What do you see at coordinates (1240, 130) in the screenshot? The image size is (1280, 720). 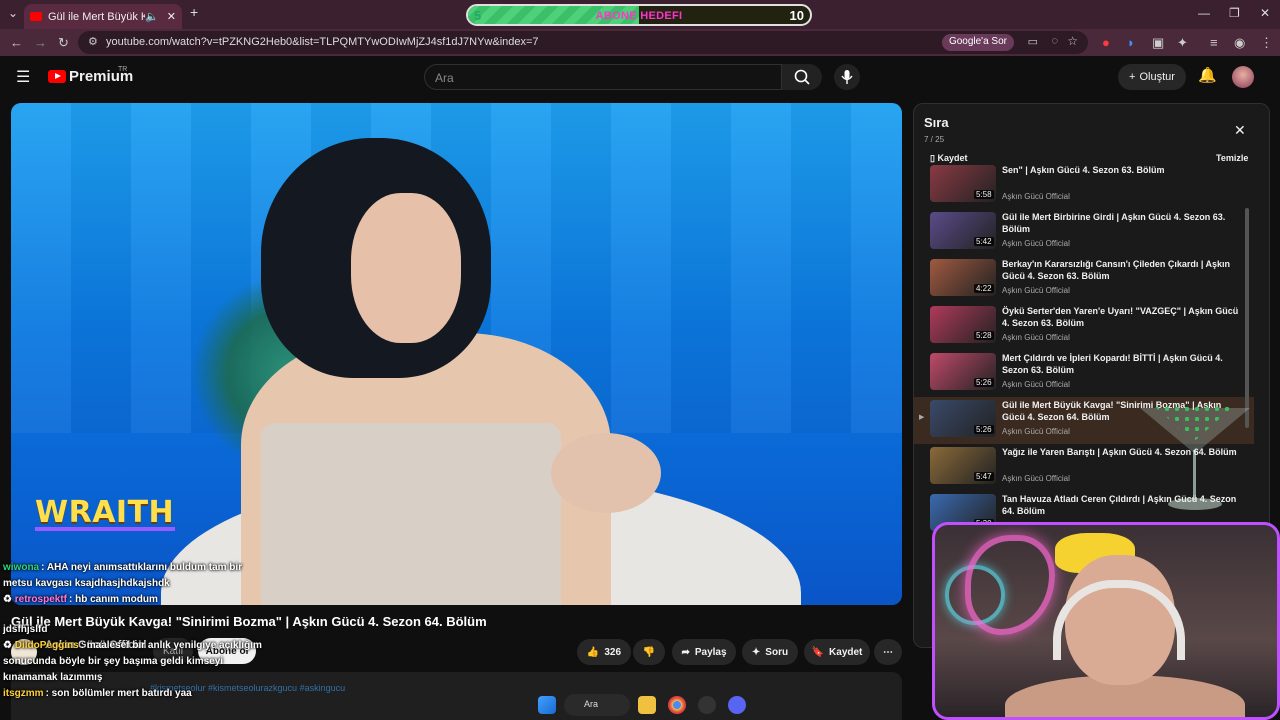 I see `close-playlist-icon: ✕` at bounding box center [1240, 130].